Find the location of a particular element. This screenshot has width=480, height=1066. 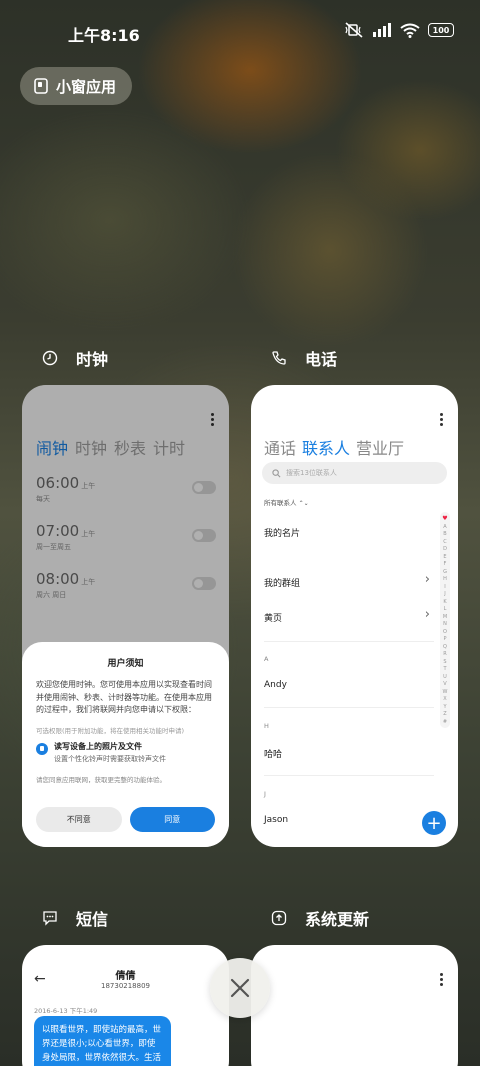

clock-app-header: 时钟 is located at coordinates (75, 358).